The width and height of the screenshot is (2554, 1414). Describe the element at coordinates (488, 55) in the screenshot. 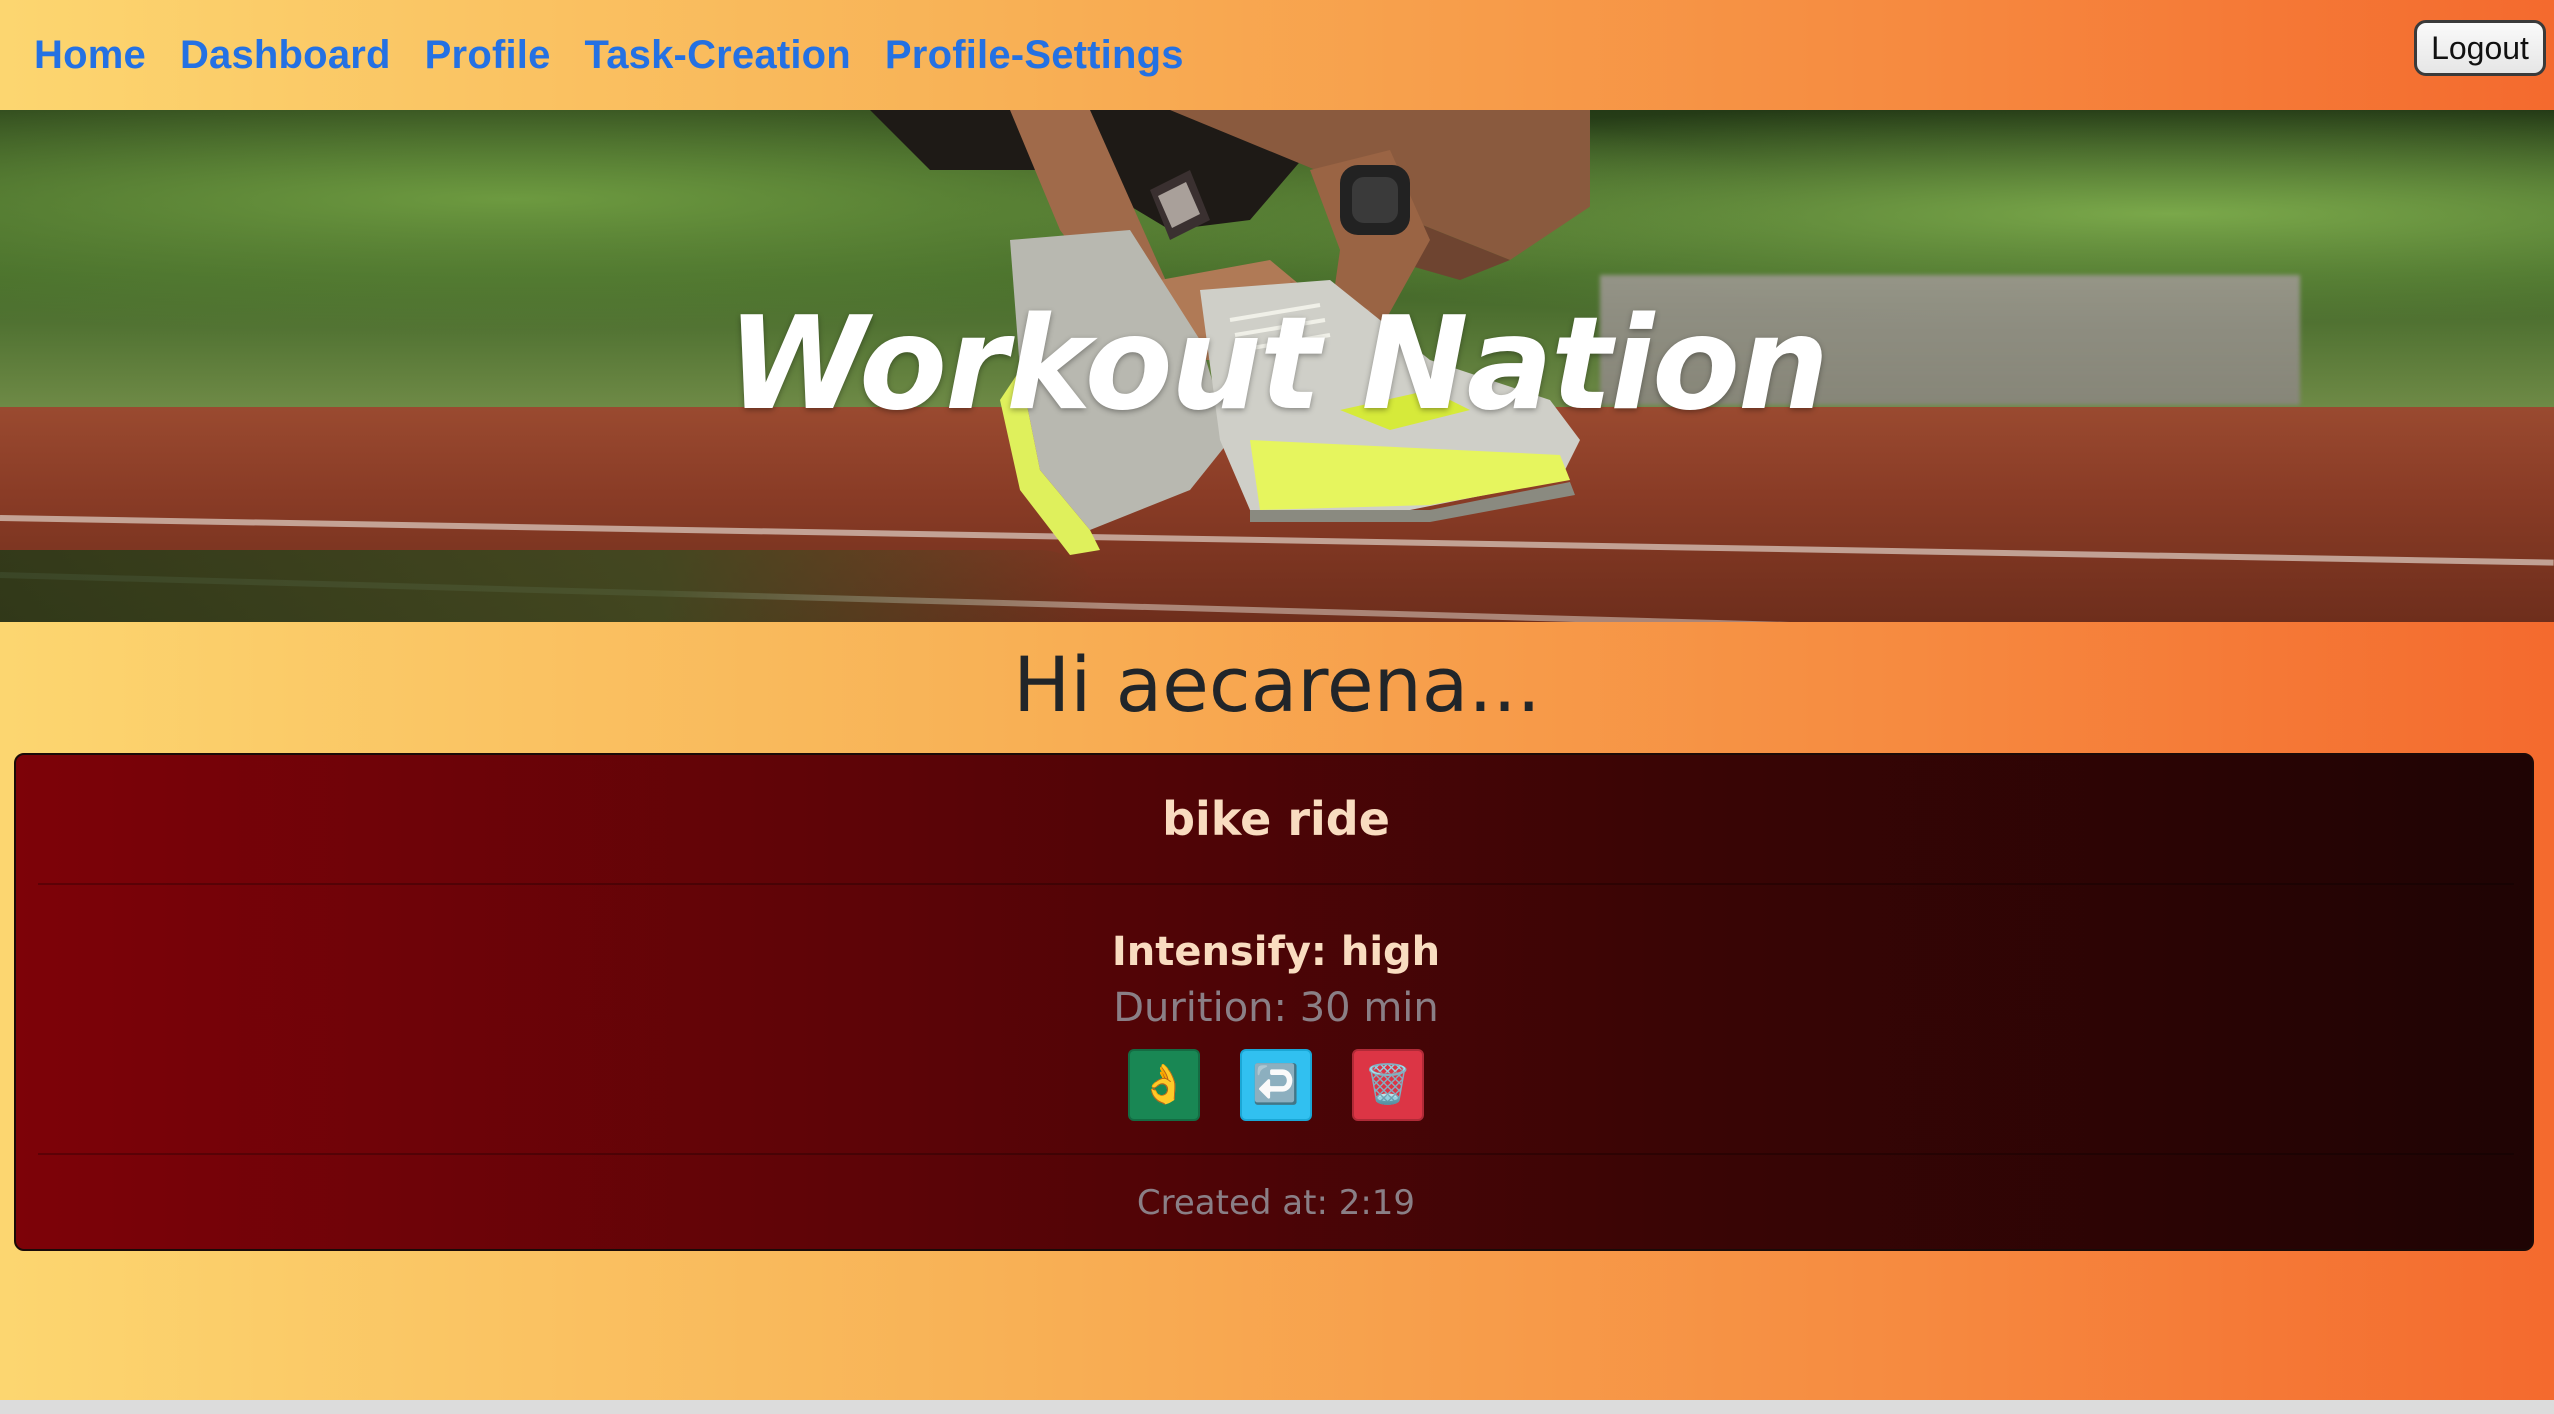

I see `nav-link-profile: Profile` at that location.